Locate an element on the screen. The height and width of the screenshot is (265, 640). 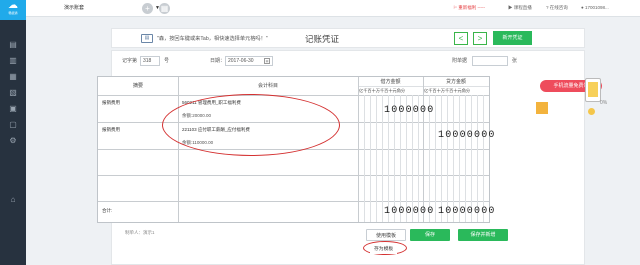
new-voucher-button: 新开凭证 is located at coordinates (512, 38).